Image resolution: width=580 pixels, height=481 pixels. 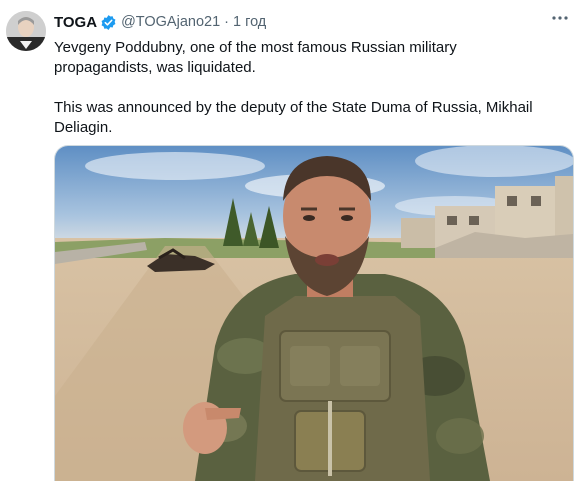 I want to click on author-name: TOGA, so click(x=75, y=22).